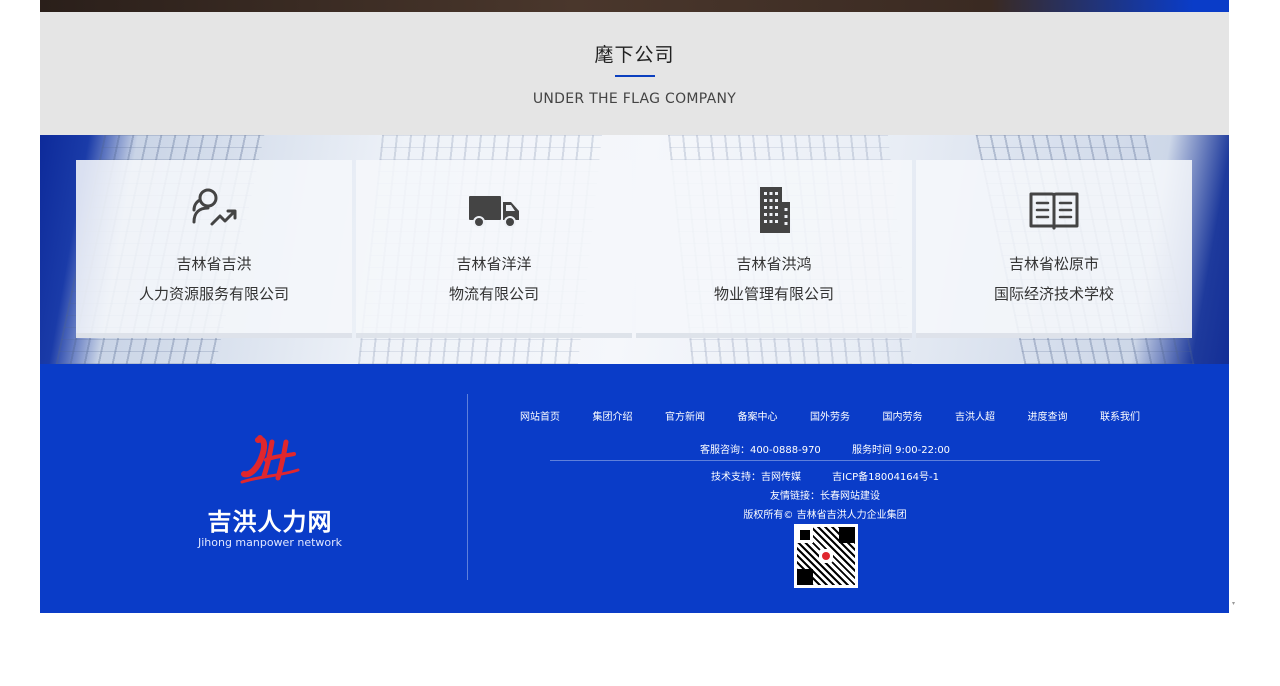 The image size is (1280, 686). What do you see at coordinates (270, 494) in the screenshot?
I see `site-logo: 吉洪人力网 Jihong manpower network` at bounding box center [270, 494].